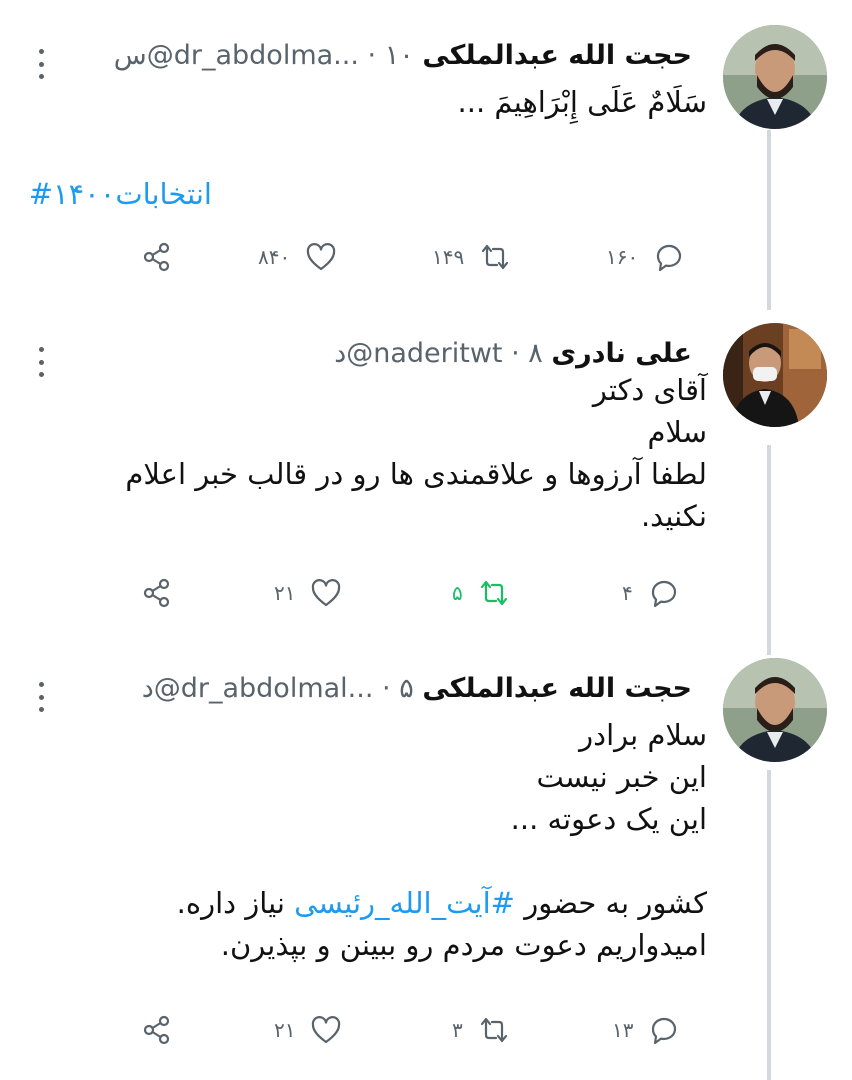 The width and height of the screenshot is (852, 1080). I want to click on retweet-count: ۱۴۹, so click(448, 257).